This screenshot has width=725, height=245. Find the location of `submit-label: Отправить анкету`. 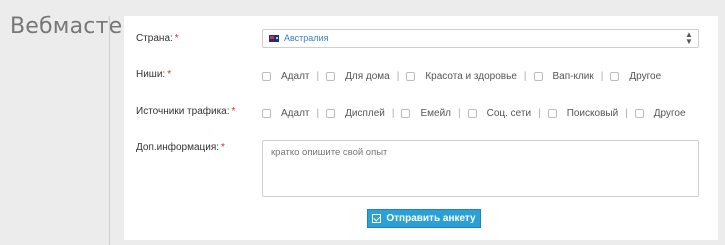

submit-label: Отправить анкету is located at coordinates (431, 218).